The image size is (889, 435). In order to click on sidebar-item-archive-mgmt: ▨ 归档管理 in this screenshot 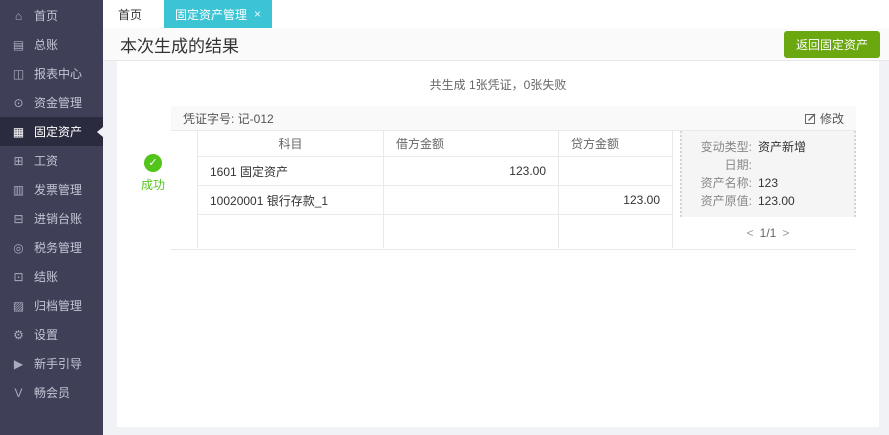, I will do `click(51, 305)`.